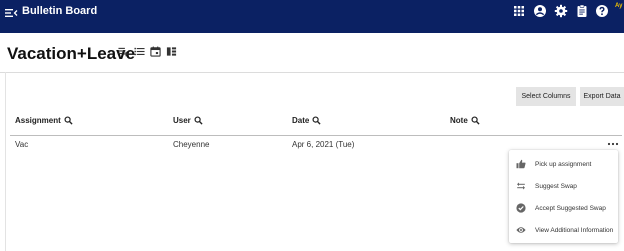  Describe the element at coordinates (521, 186) in the screenshot. I see `swap-icon` at that location.